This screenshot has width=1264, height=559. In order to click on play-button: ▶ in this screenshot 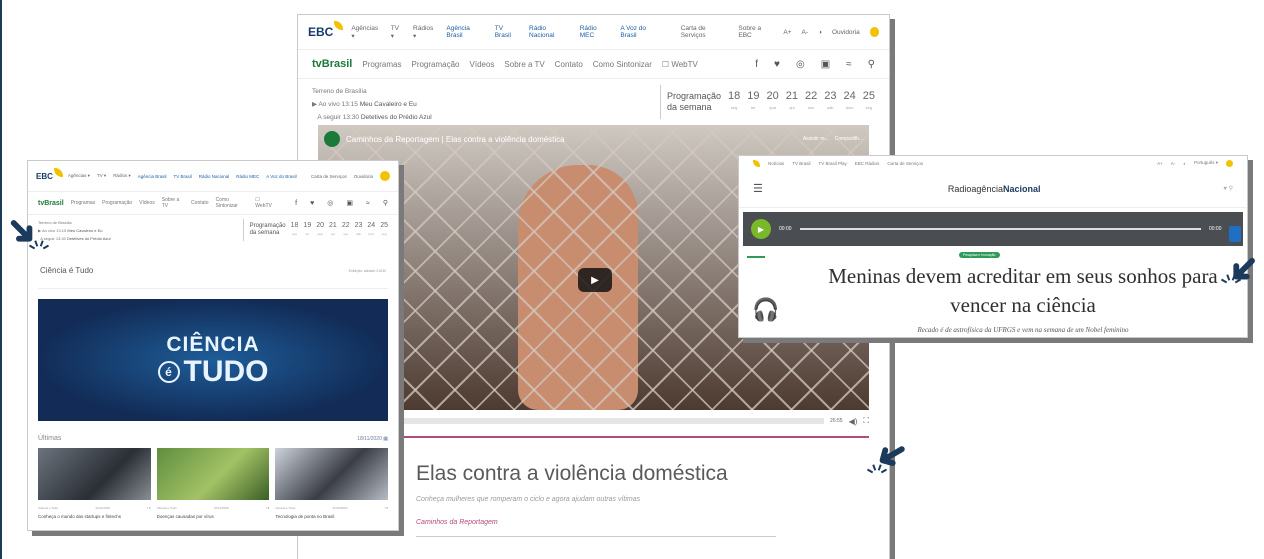, I will do `click(595, 280)`.